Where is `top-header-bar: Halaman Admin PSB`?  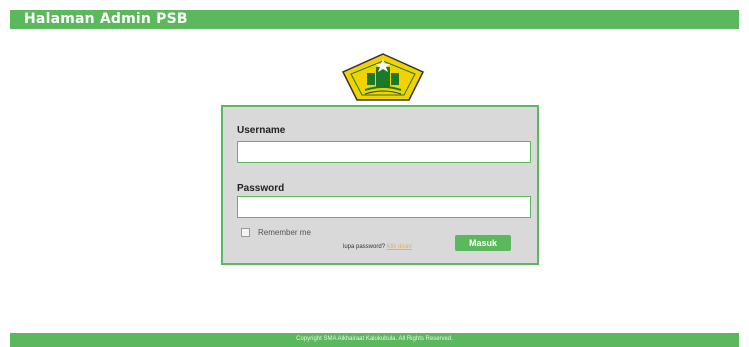
top-header-bar: Halaman Admin PSB is located at coordinates (374, 19).